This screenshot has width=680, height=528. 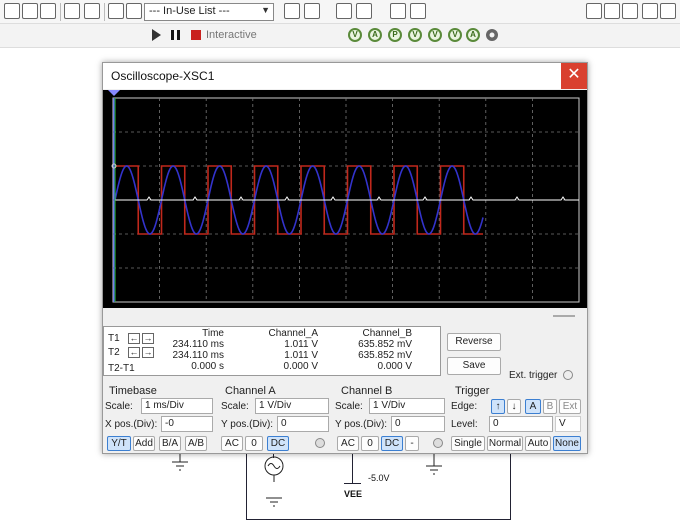 I want to click on ab-button: A/B, so click(x=196, y=443).